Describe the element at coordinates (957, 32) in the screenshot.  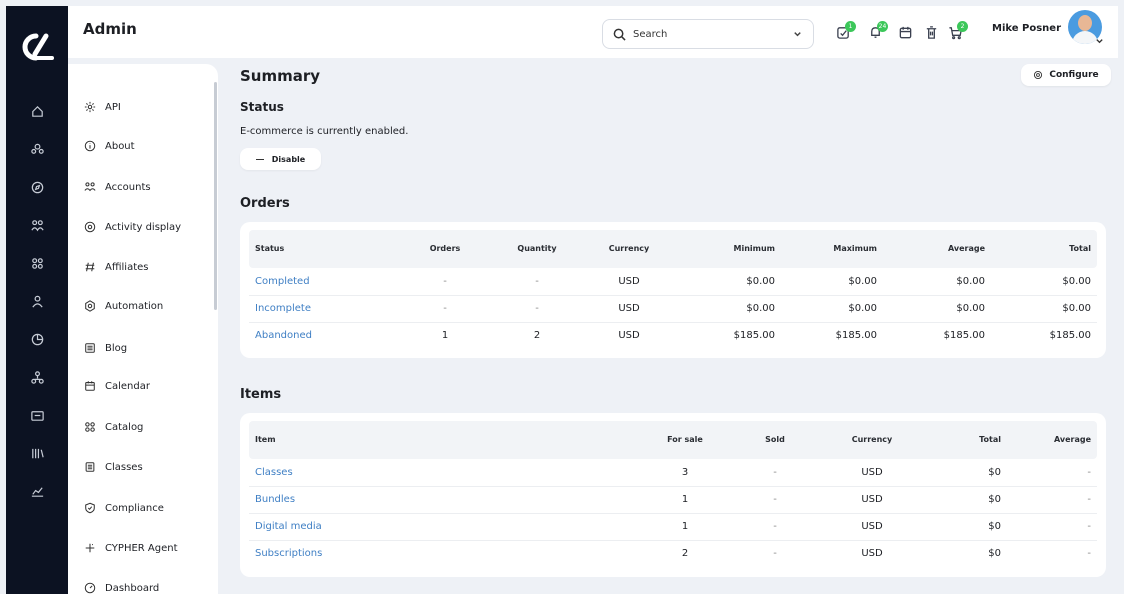
I see `cart-icon: 2` at that location.